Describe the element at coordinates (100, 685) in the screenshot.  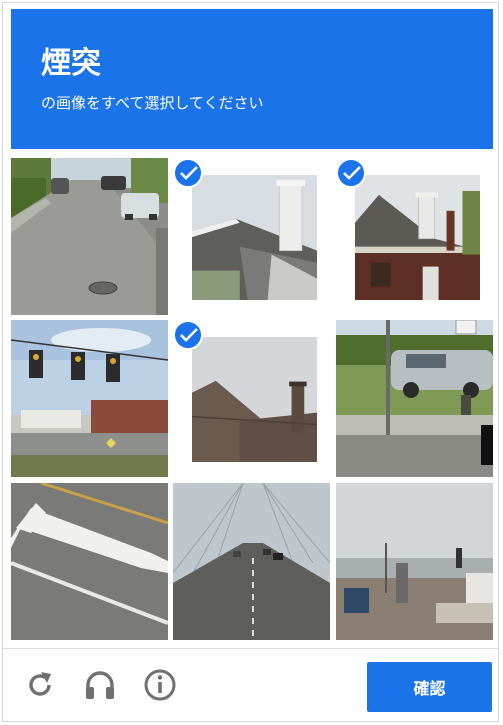
I see `headphones-icon` at that location.